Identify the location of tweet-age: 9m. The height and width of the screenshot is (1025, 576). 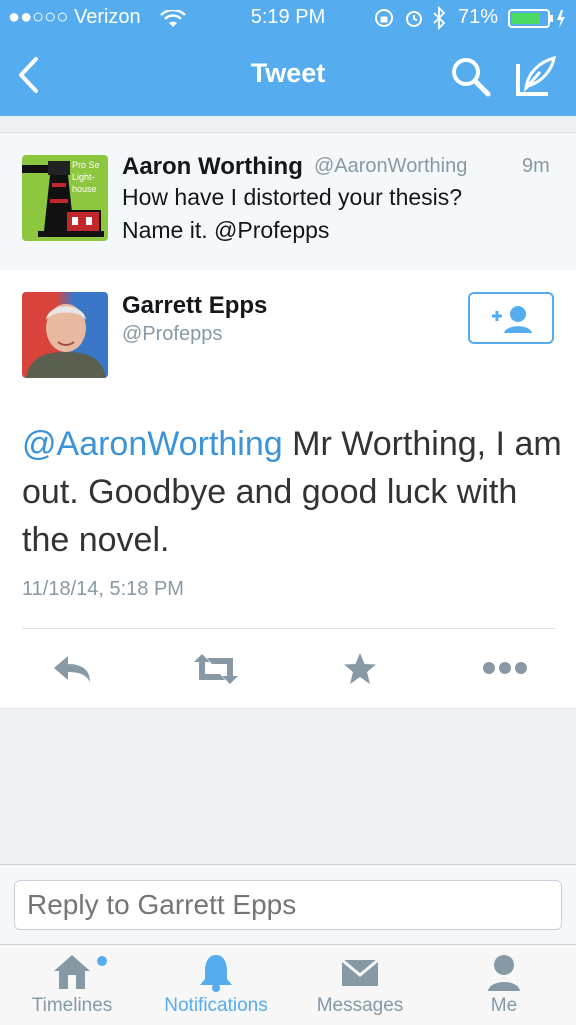
(536, 166).